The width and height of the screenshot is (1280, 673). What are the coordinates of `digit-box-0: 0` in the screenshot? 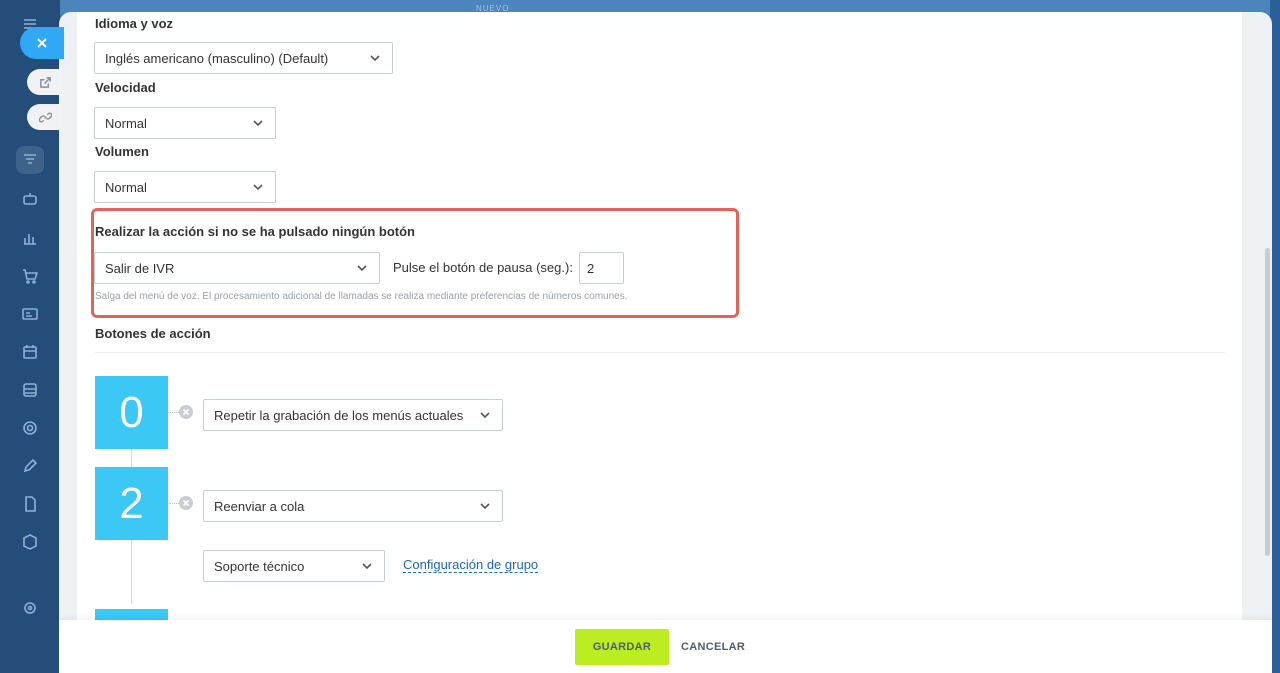 It's located at (131, 412).